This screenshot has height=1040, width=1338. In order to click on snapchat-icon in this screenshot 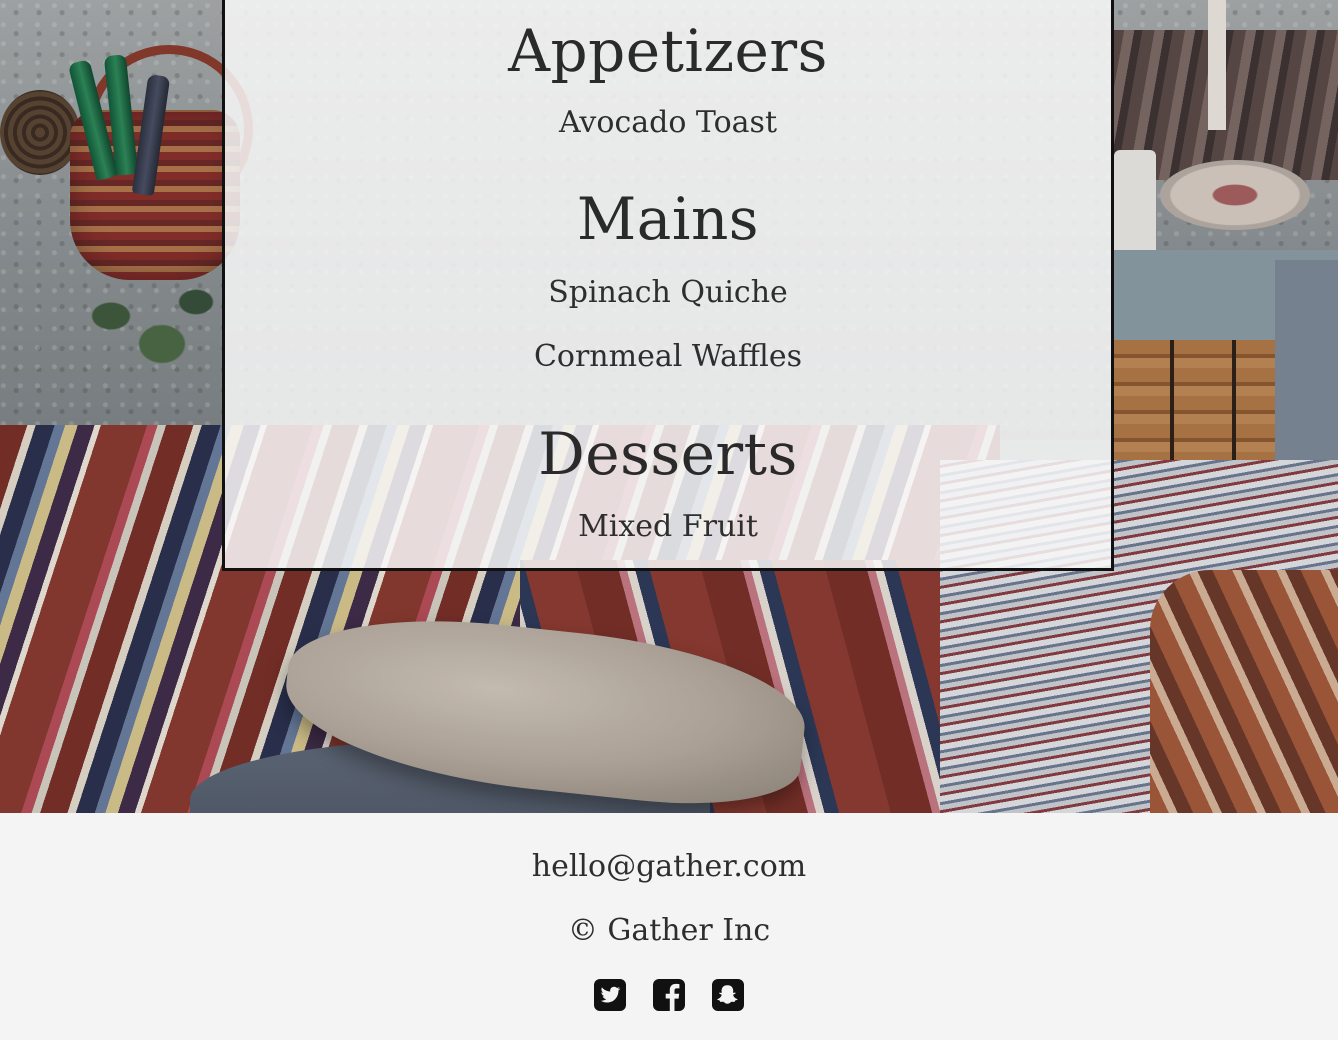, I will do `click(728, 995)`.